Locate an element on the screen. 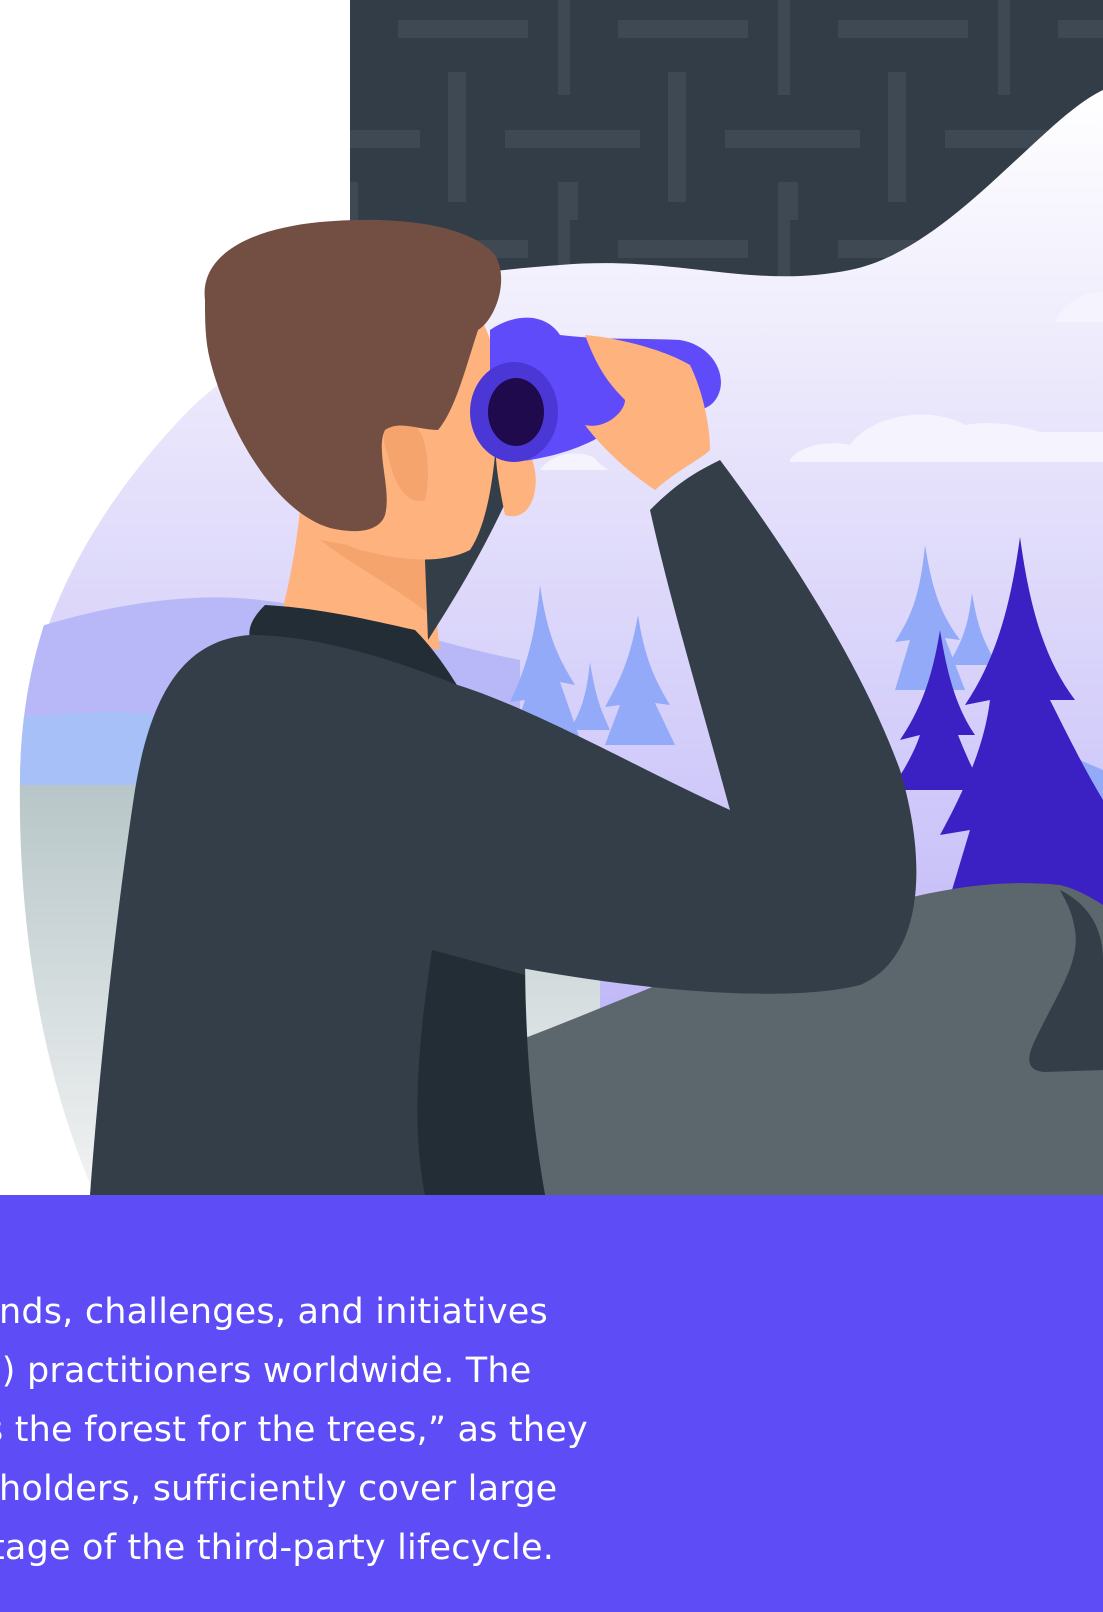 The width and height of the screenshot is (1103, 1612). binoculars-lens is located at coordinates (516, 412).